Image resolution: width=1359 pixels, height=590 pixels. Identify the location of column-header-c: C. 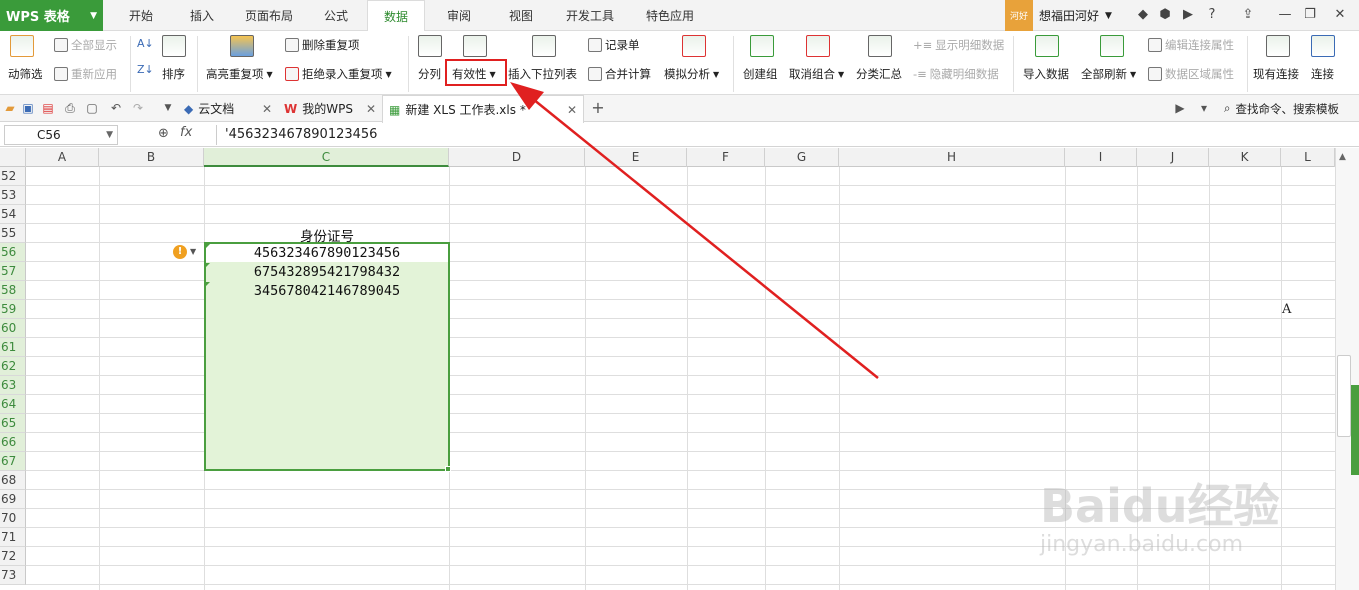
(326, 157).